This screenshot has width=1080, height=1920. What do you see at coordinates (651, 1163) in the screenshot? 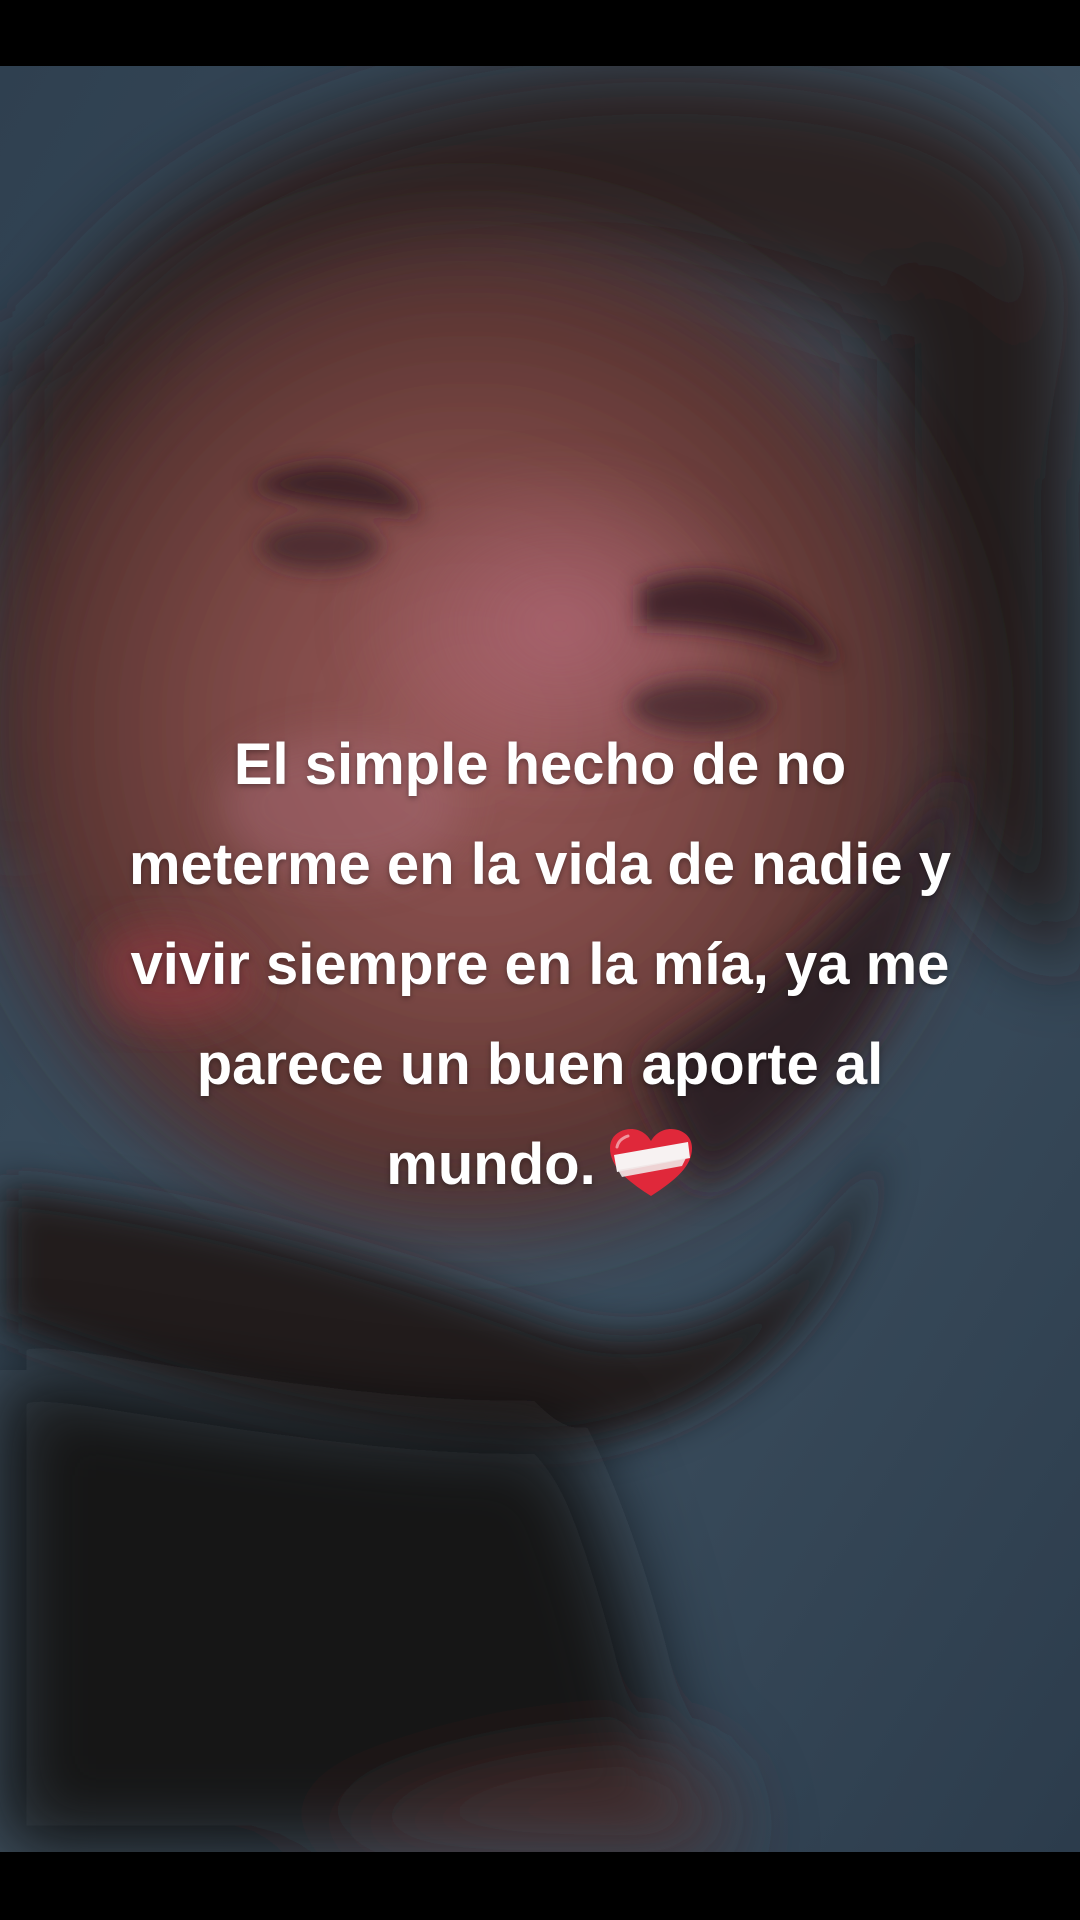
I see `mending-heart-icon` at bounding box center [651, 1163].